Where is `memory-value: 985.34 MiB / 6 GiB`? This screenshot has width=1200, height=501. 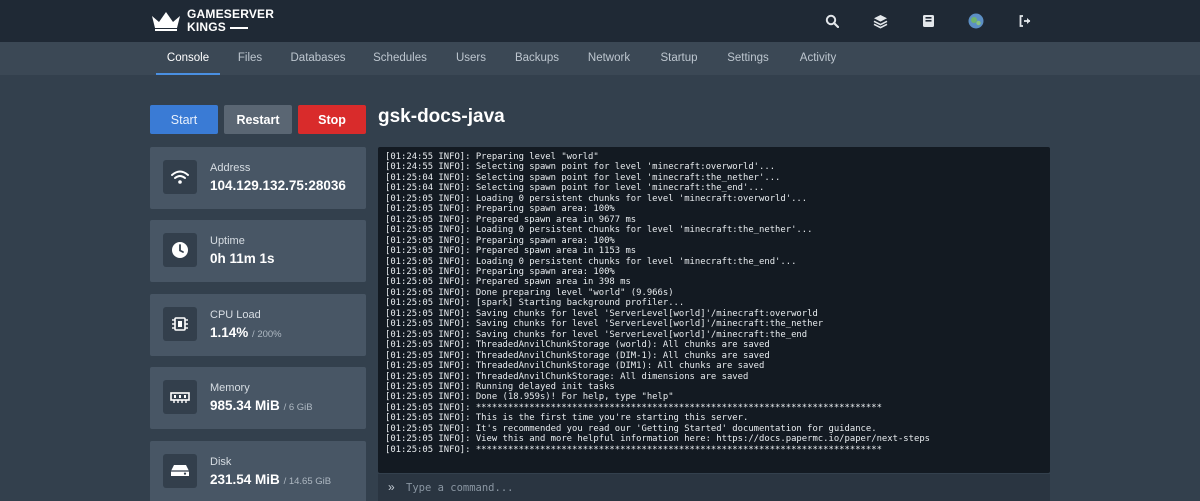 memory-value: 985.34 MiB / 6 GiB is located at coordinates (261, 405).